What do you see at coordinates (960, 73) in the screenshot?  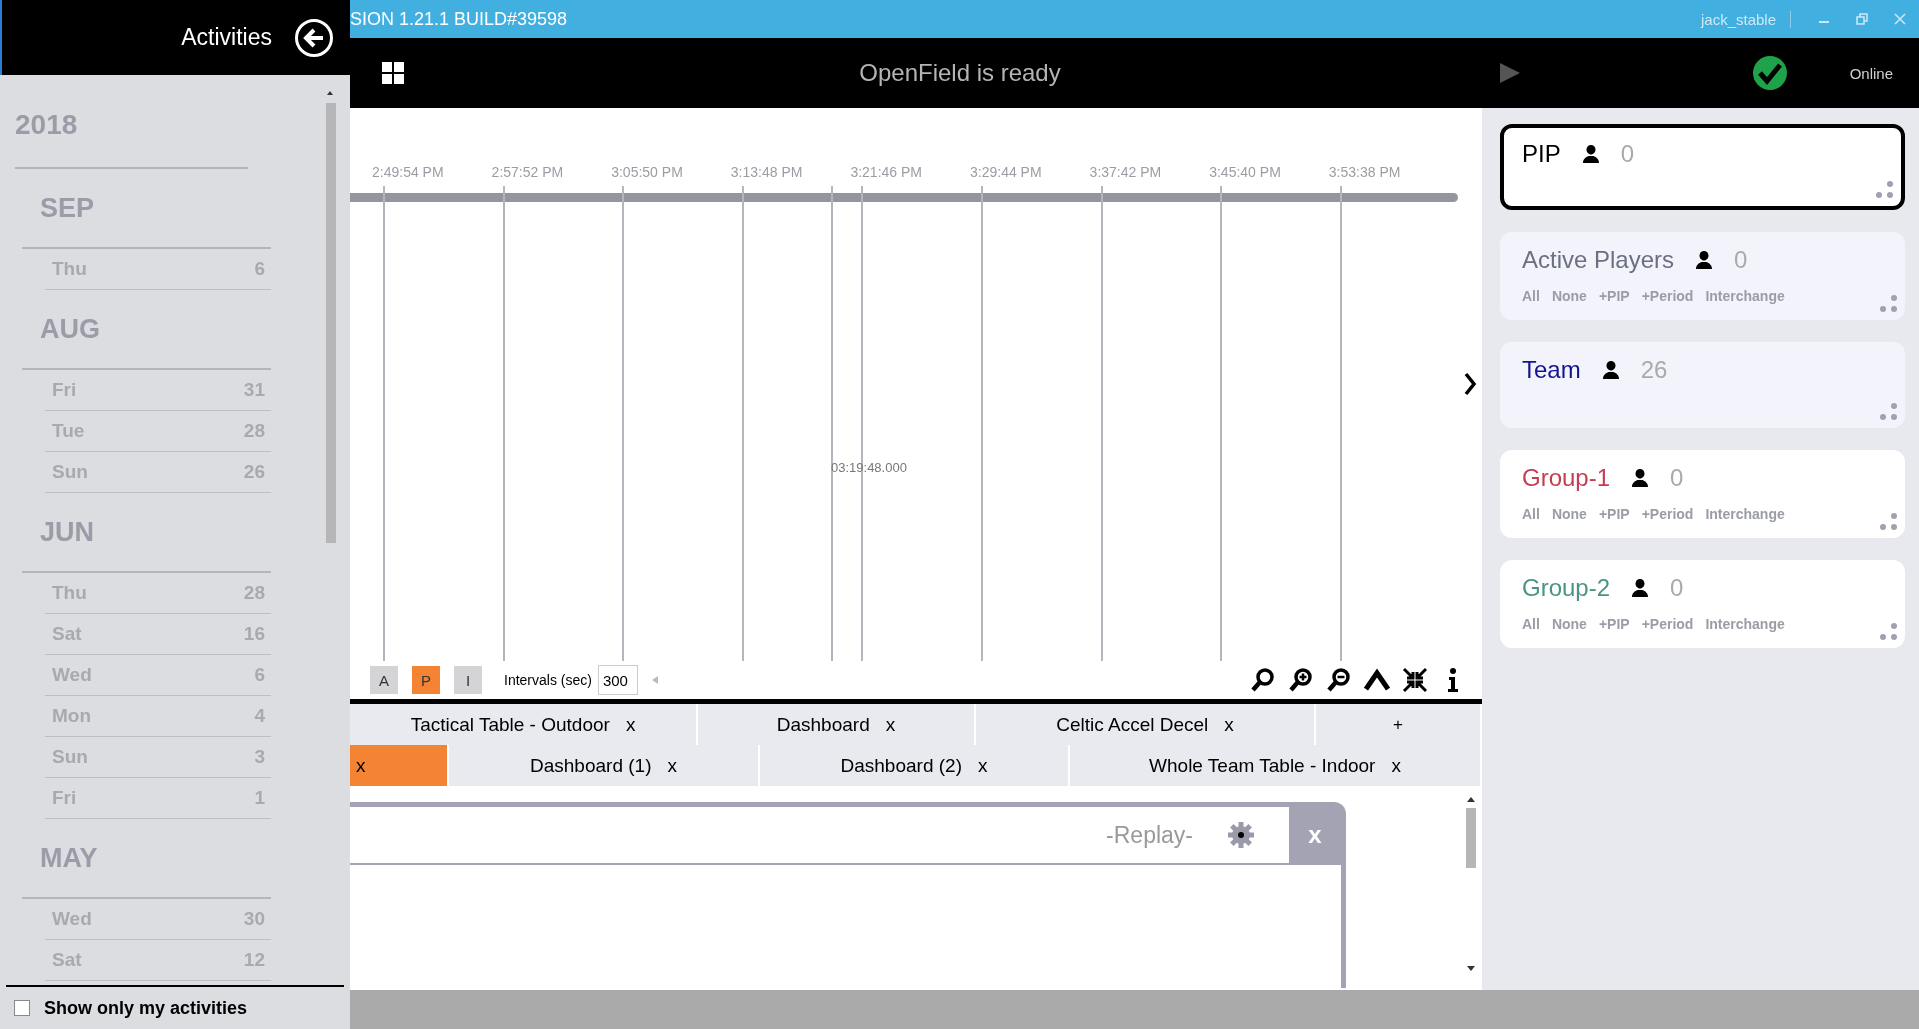 I see `status-message: OpenField is ready` at bounding box center [960, 73].